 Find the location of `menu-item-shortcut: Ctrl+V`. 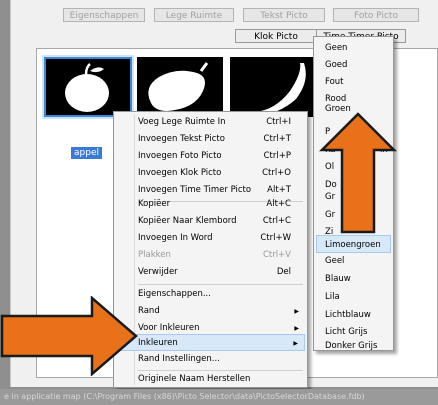

menu-item-shortcut: Ctrl+V is located at coordinates (276, 255).